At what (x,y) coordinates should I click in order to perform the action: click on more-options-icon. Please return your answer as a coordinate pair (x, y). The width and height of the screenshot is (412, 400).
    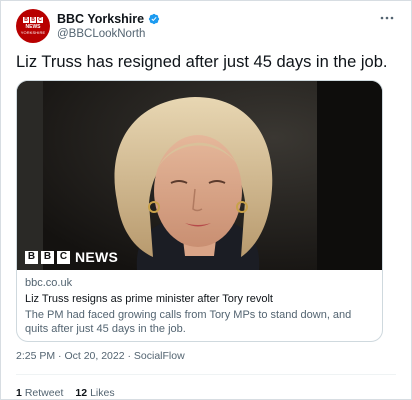
    Looking at the image, I should click on (387, 18).